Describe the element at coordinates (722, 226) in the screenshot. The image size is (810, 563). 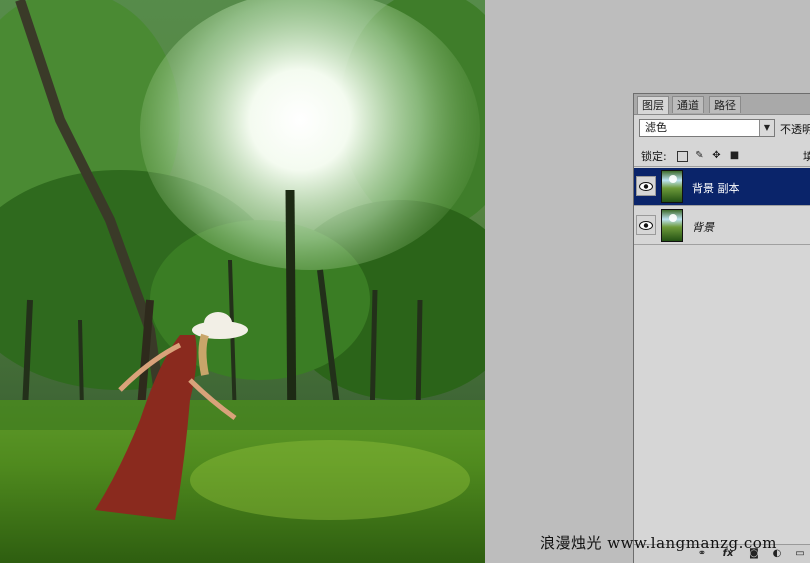
I see `layer-row-background: 背景` at that location.